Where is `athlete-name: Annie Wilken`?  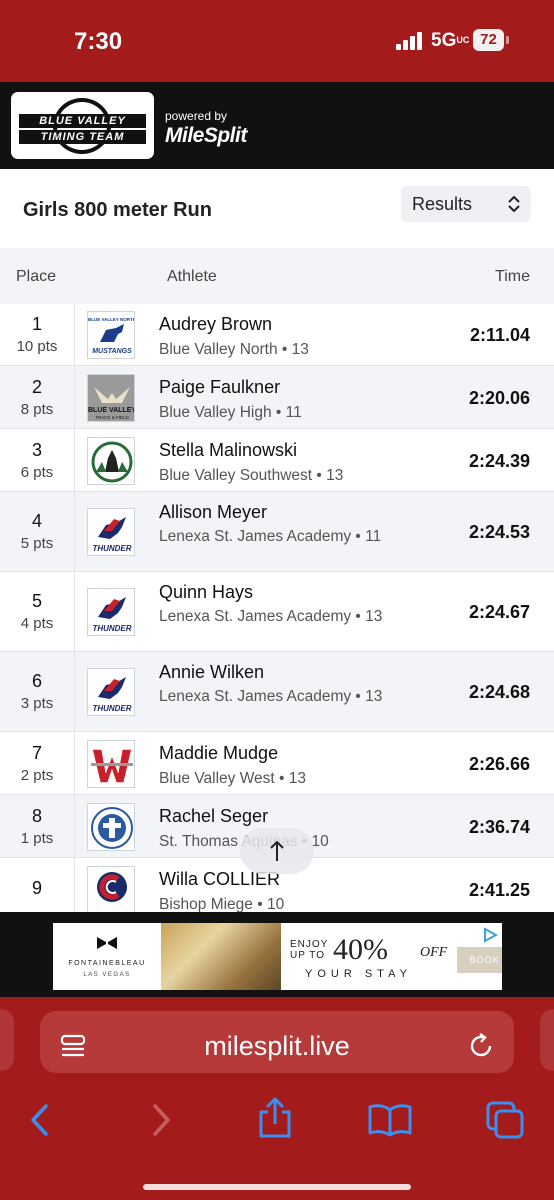
athlete-name: Annie Wilken is located at coordinates (211, 672).